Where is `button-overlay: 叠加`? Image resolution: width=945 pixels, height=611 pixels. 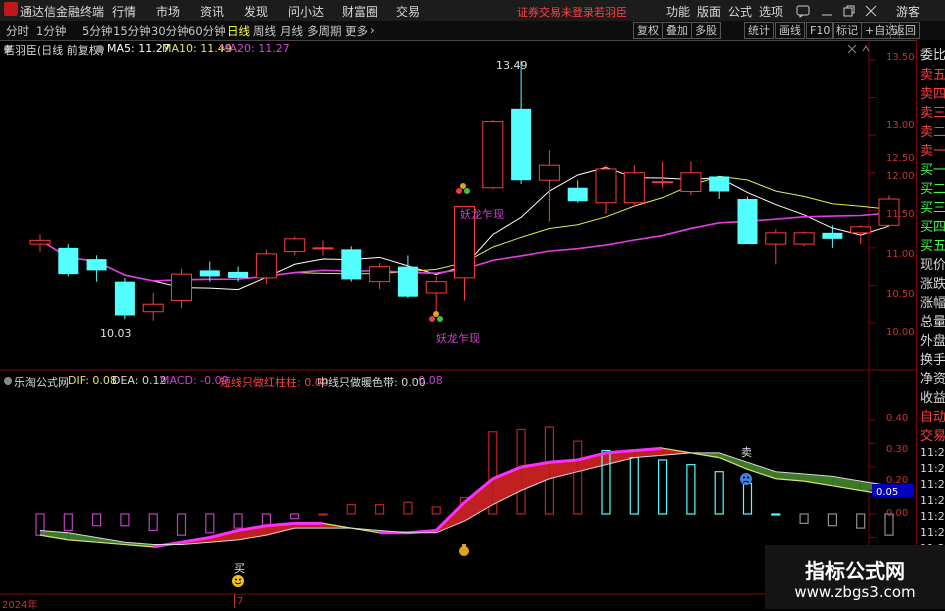 button-overlay: 叠加 is located at coordinates (677, 30).